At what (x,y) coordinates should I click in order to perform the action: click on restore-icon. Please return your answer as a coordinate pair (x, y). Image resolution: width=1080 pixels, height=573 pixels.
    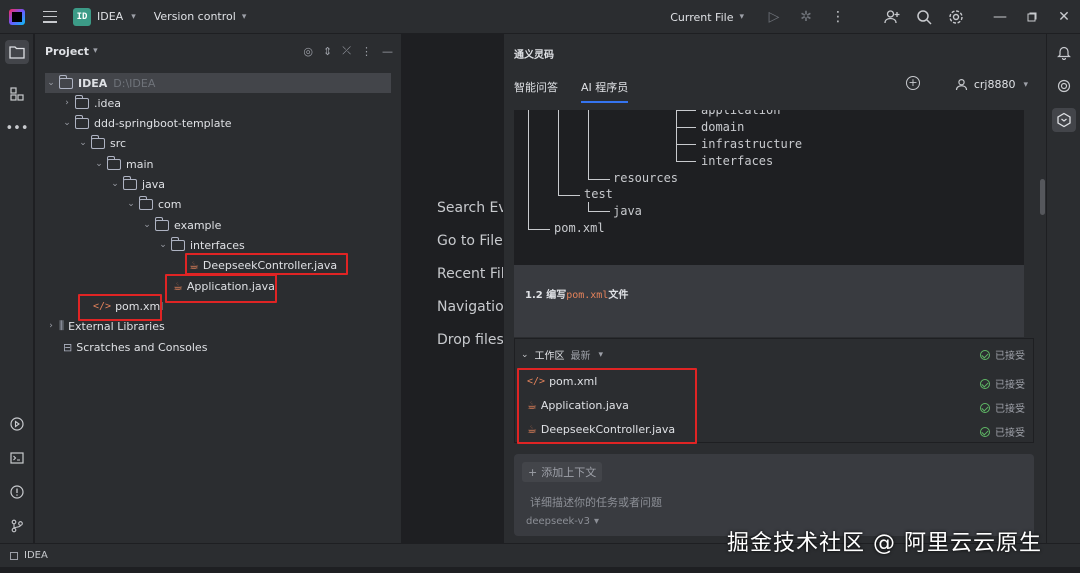
    Looking at the image, I should click on (1032, 17).